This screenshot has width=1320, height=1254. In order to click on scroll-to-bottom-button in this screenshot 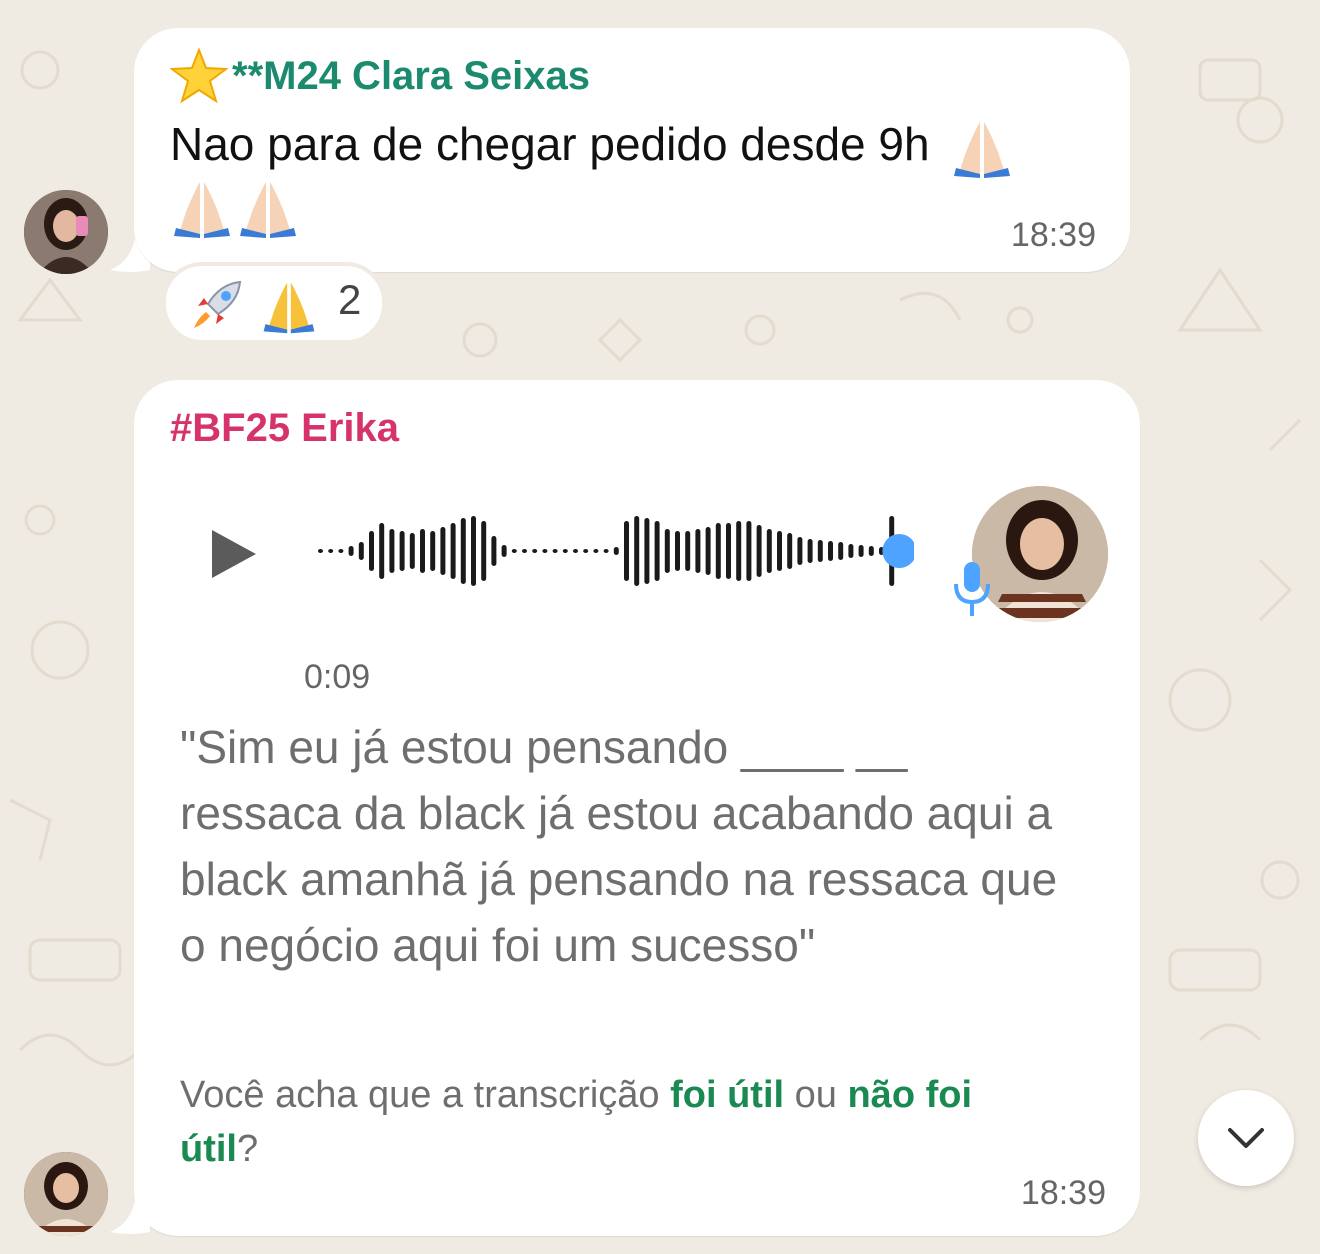, I will do `click(1246, 1138)`.